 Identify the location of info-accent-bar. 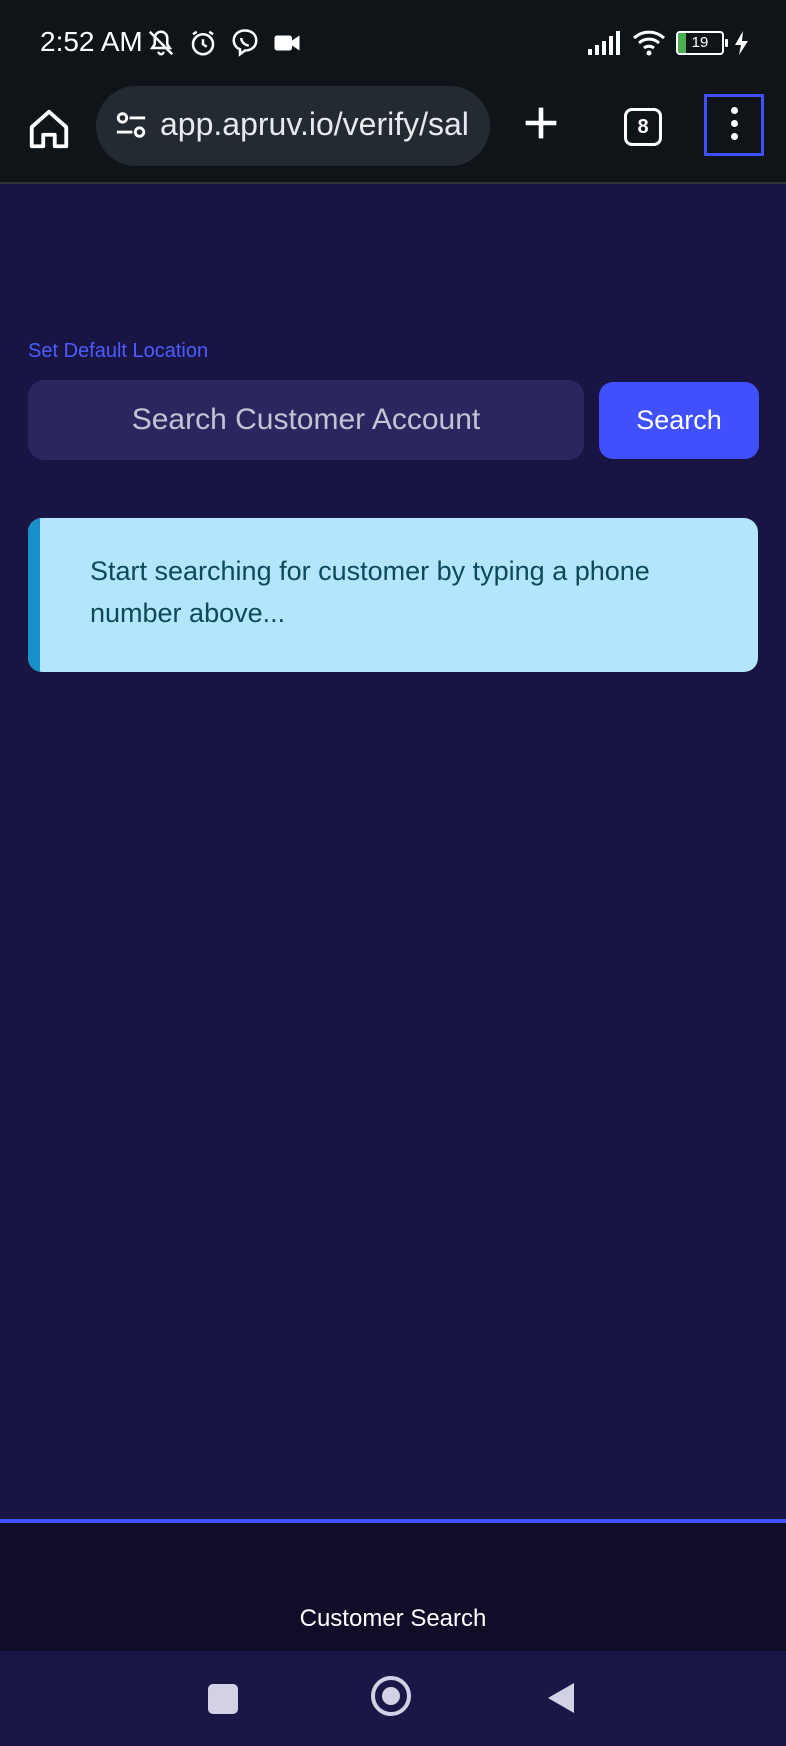
(34, 595).